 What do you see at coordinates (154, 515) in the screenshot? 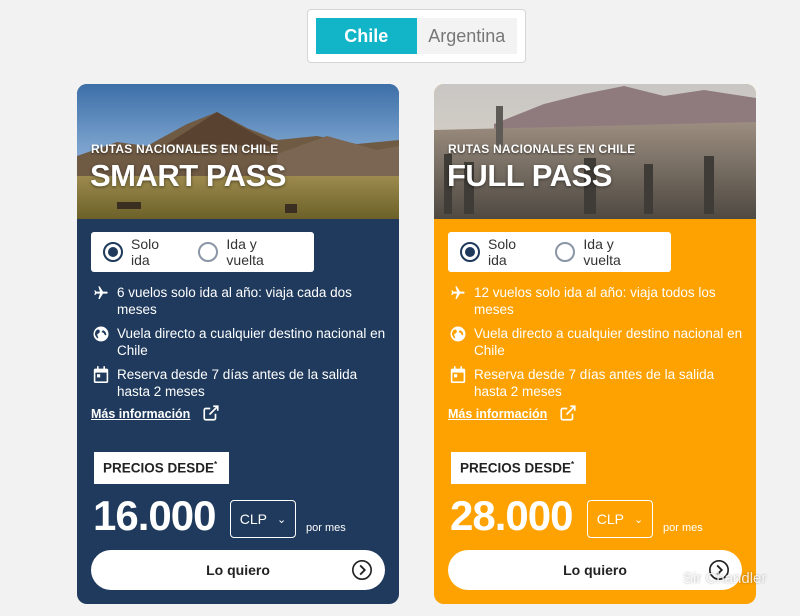
I see `price-amount: 16.000` at bounding box center [154, 515].